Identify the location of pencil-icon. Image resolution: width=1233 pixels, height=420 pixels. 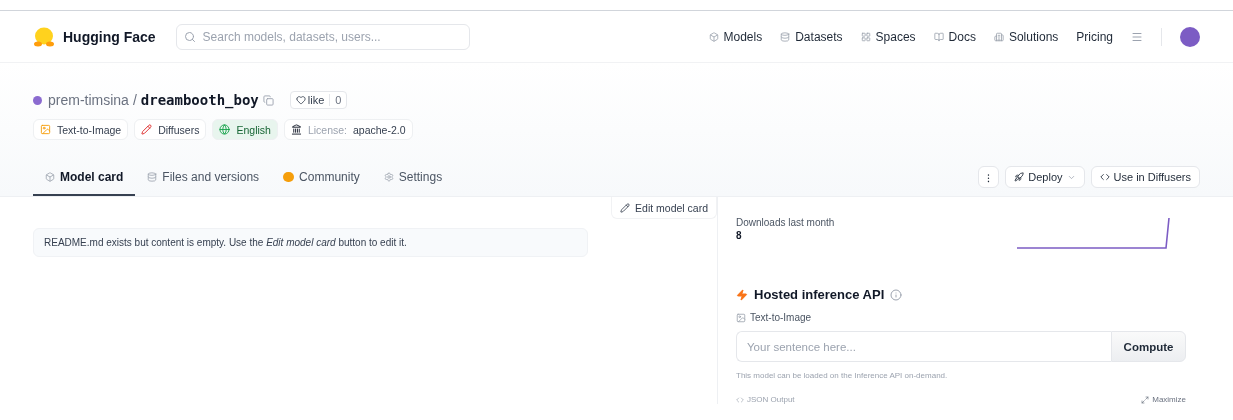
(625, 207).